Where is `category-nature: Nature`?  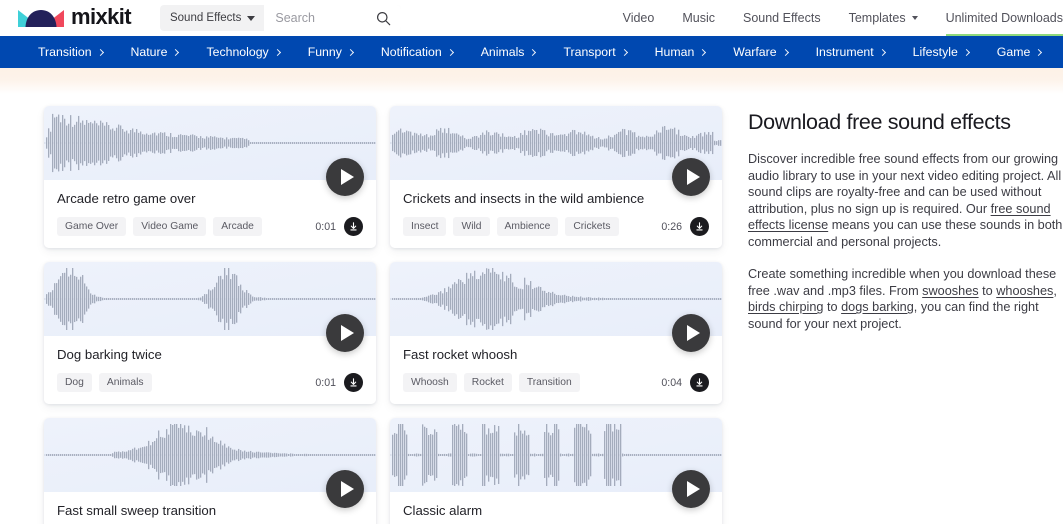 category-nature: Nature is located at coordinates (155, 52).